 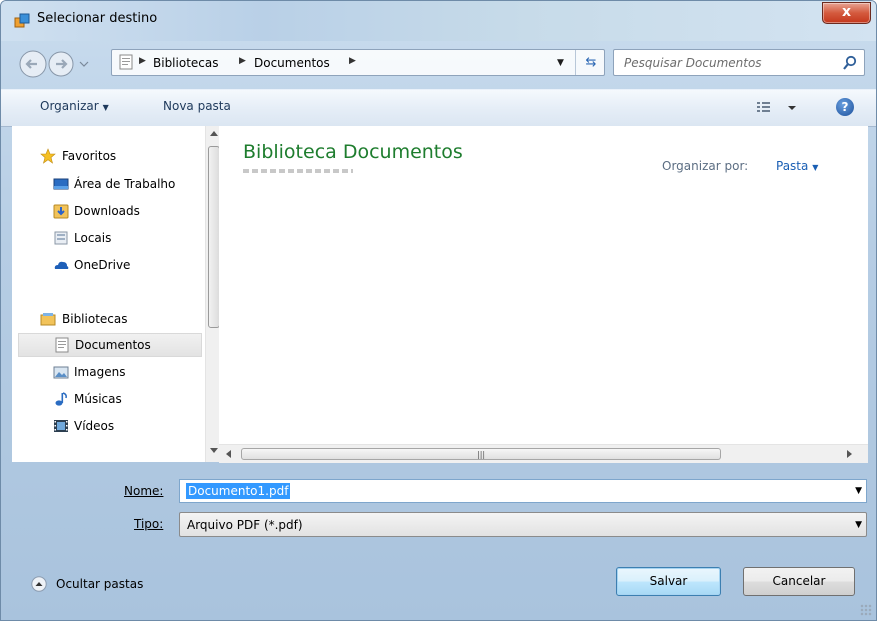 I want to click on nav-header-favorites: Favoritos, so click(x=107, y=156).